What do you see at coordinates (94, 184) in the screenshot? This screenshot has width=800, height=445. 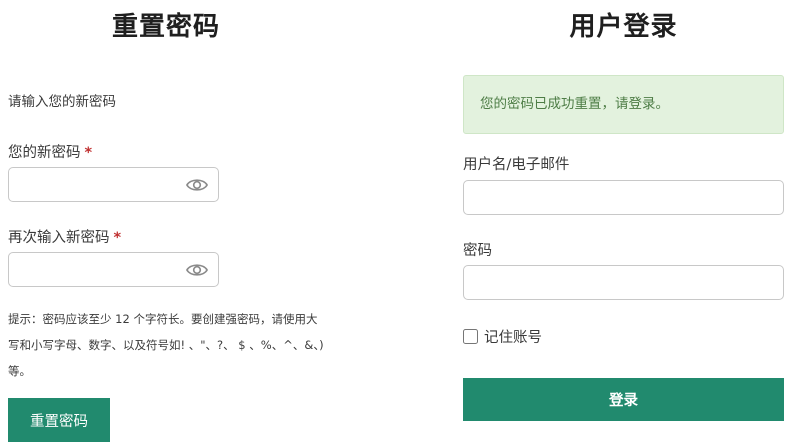 I see `new-password-input` at bounding box center [94, 184].